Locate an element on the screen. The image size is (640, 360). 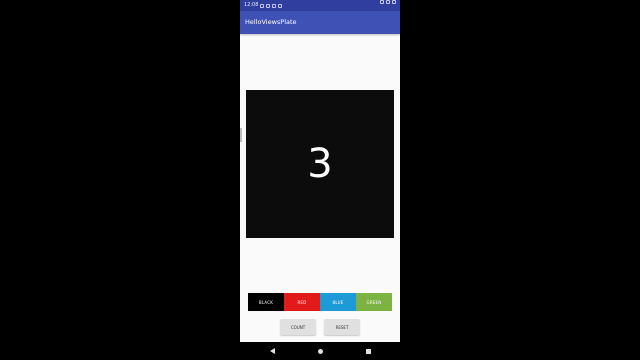
status-time: 12:08 is located at coordinates (251, 5).